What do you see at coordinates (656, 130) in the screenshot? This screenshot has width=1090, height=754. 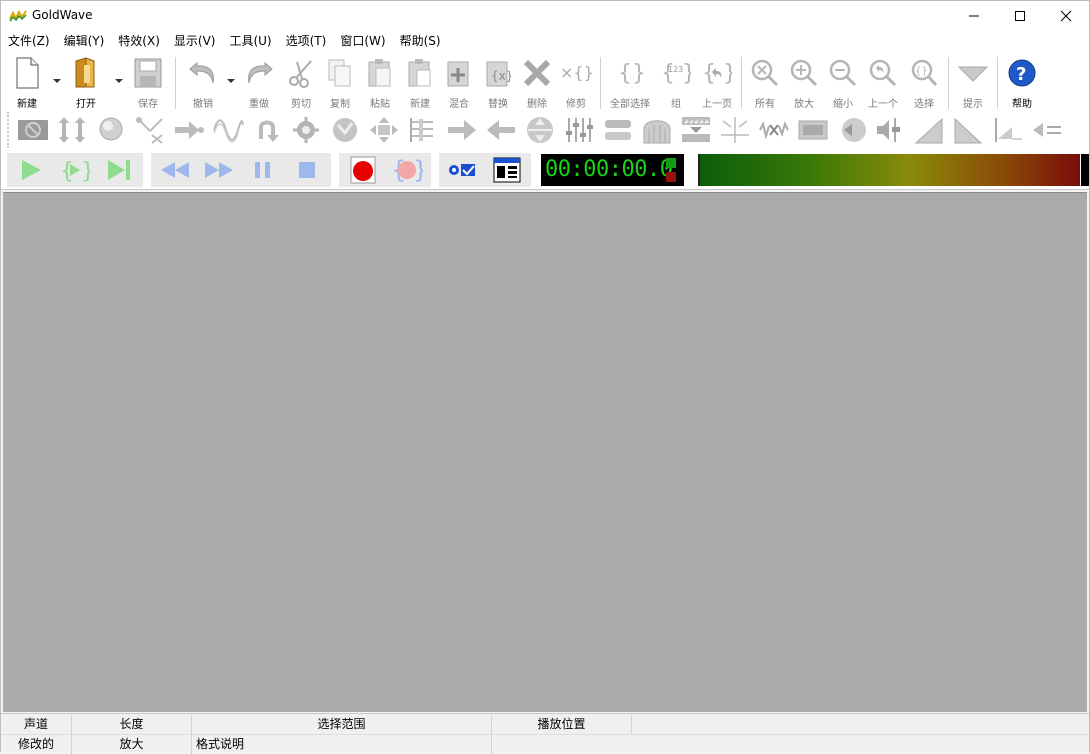 I see `spatial-button` at bounding box center [656, 130].